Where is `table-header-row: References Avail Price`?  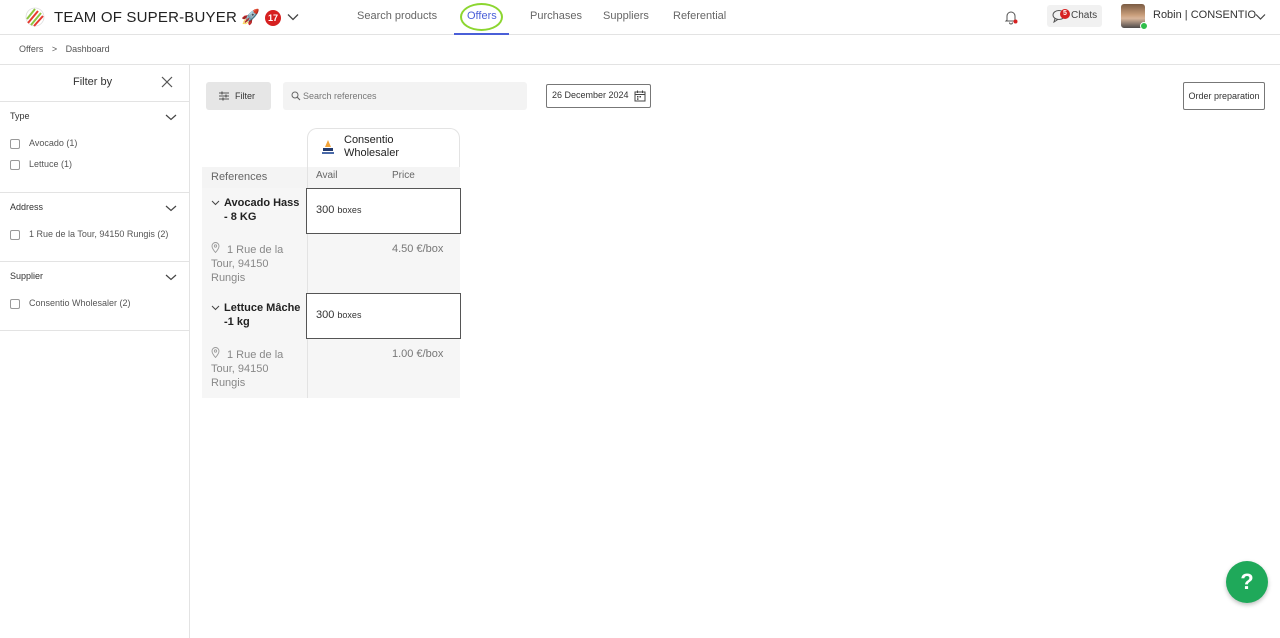 table-header-row: References Avail Price is located at coordinates (331, 177).